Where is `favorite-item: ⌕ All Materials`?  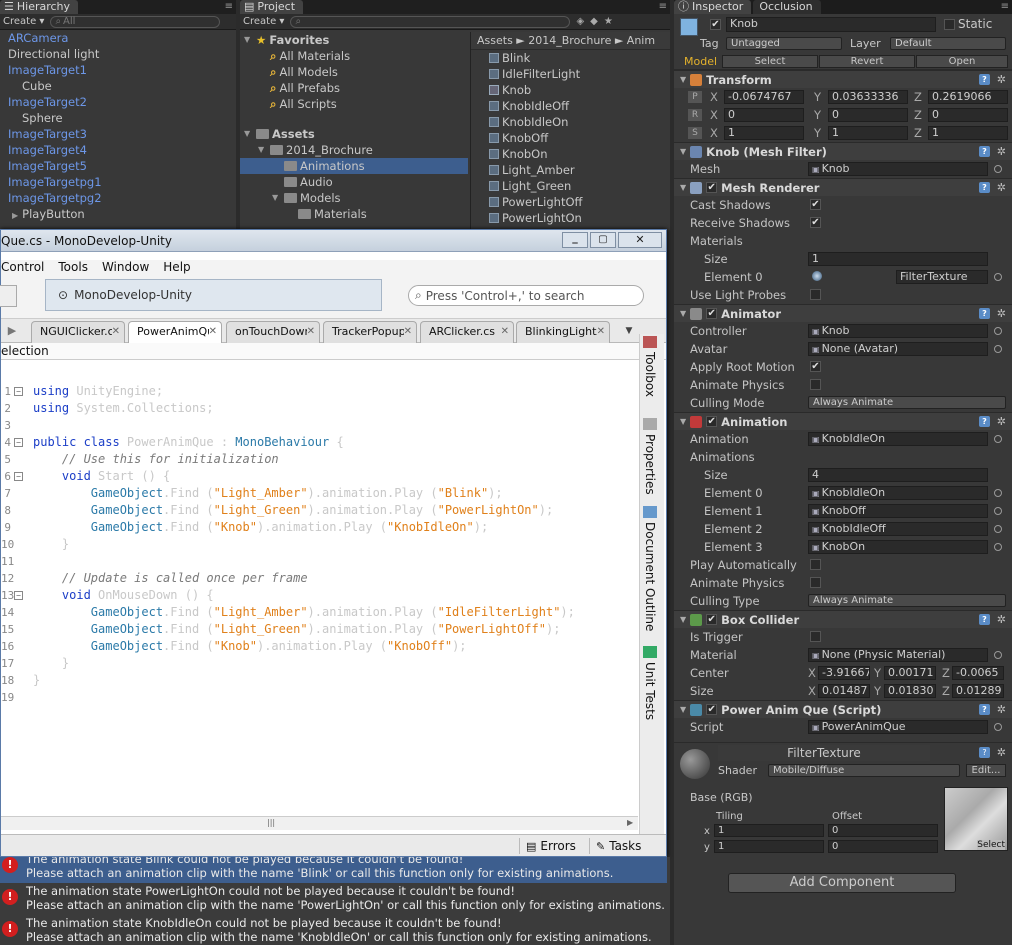
favorite-item: ⌕ All Materials is located at coordinates (354, 56).